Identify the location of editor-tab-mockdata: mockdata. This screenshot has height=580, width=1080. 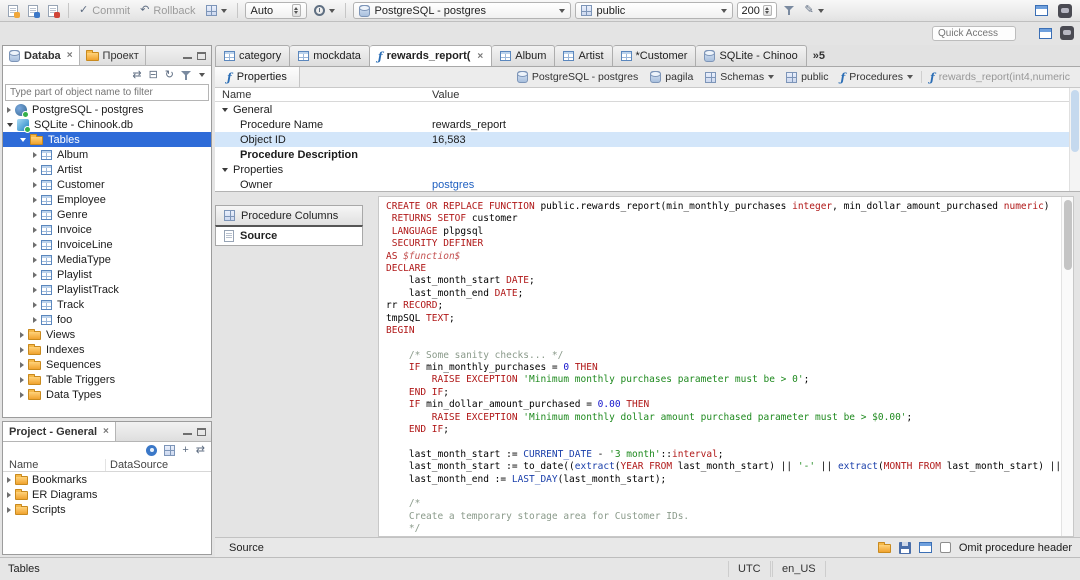
(330, 55).